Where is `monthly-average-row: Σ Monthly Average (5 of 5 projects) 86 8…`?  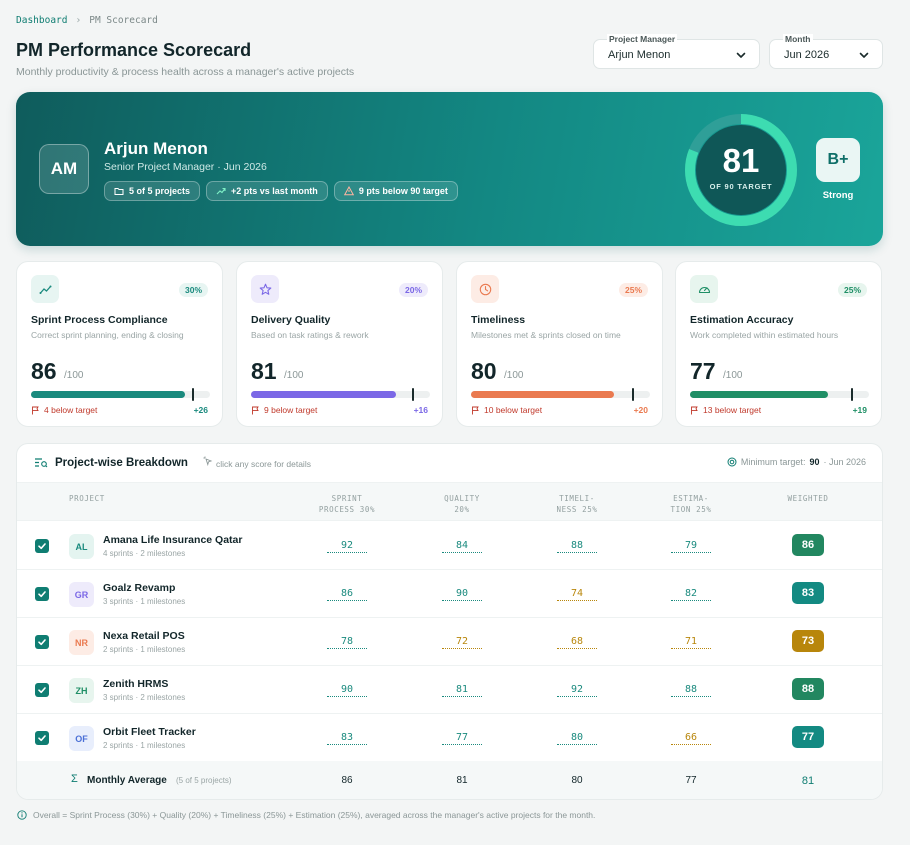
monthly-average-row: Σ Monthly Average (5 of 5 projects) 86 8… is located at coordinates (449, 780).